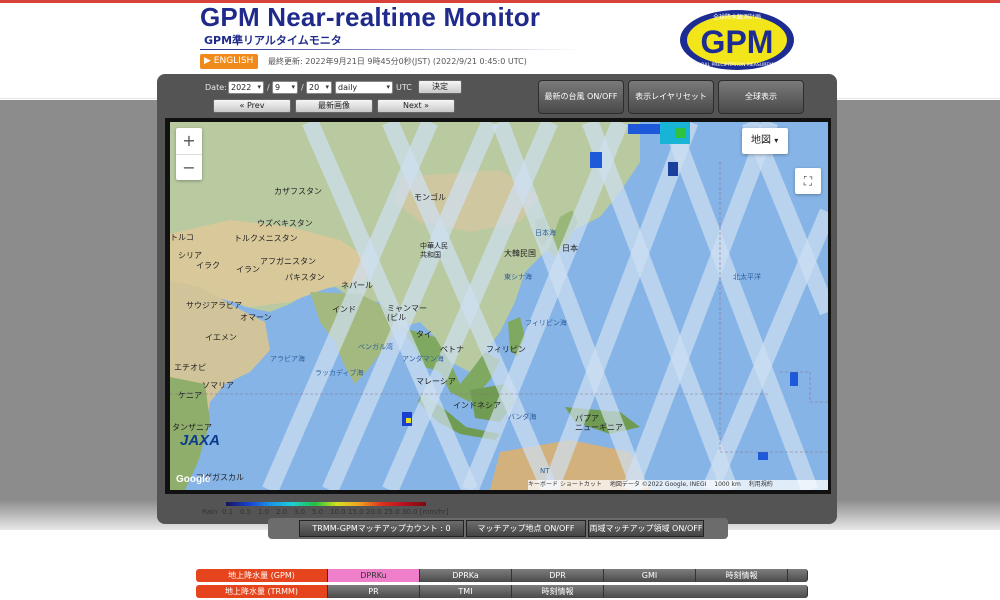 The width and height of the screenshot is (1000, 600). Describe the element at coordinates (558, 575) in the screenshot. I see `tab-dpr: DPR` at that location.